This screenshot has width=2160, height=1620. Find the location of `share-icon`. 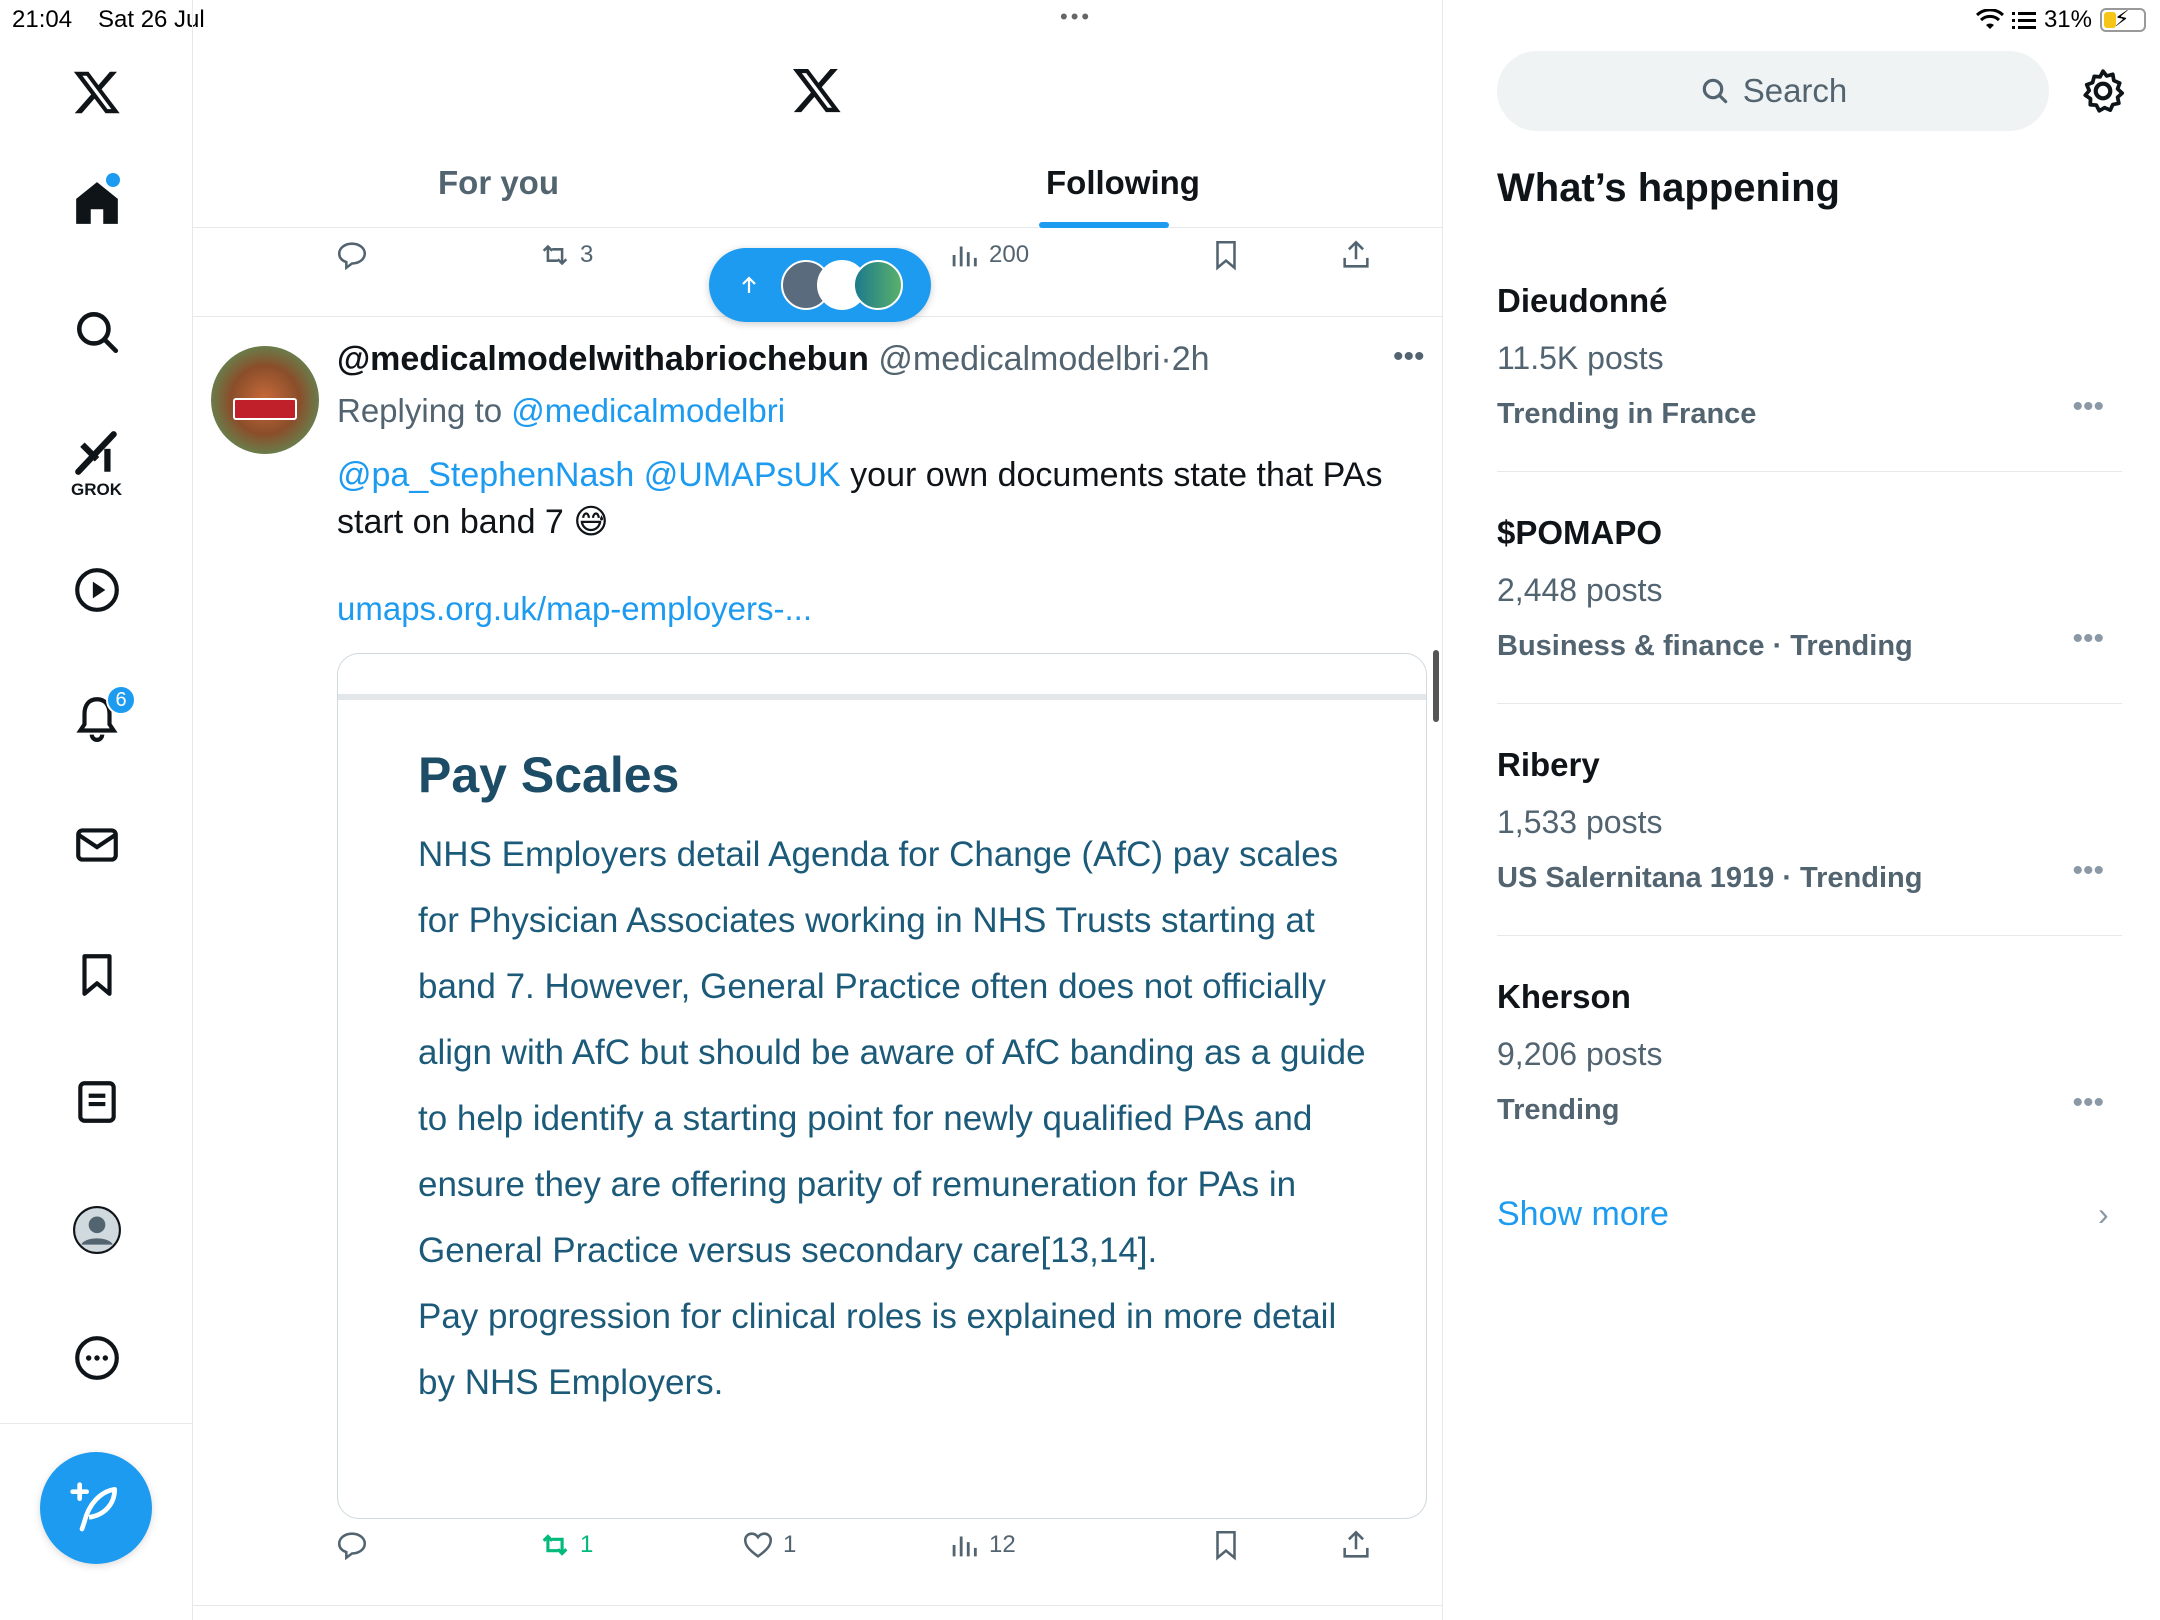

share-icon is located at coordinates (1356, 1544).